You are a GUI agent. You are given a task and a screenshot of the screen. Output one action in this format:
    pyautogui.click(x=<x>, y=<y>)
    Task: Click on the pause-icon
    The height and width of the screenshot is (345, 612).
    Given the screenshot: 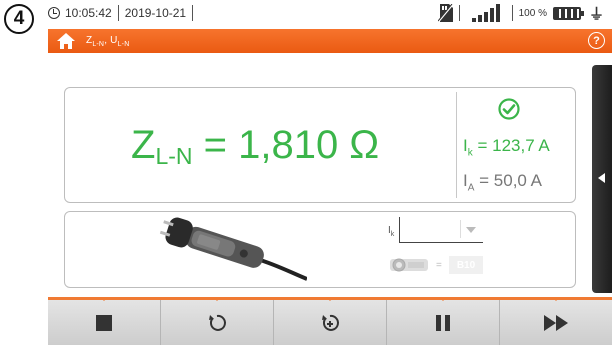 What is the action you would take?
    pyautogui.click(x=443, y=322)
    